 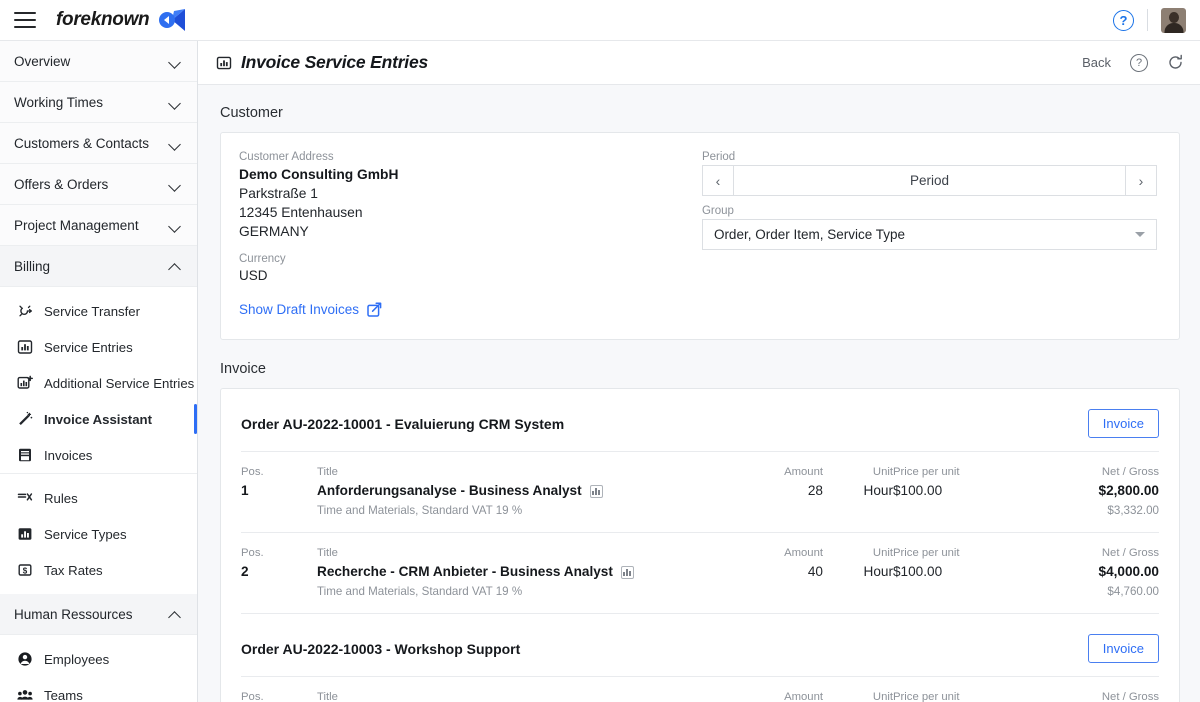 What do you see at coordinates (253, 275) in the screenshot?
I see `currency-value: USD` at bounding box center [253, 275].